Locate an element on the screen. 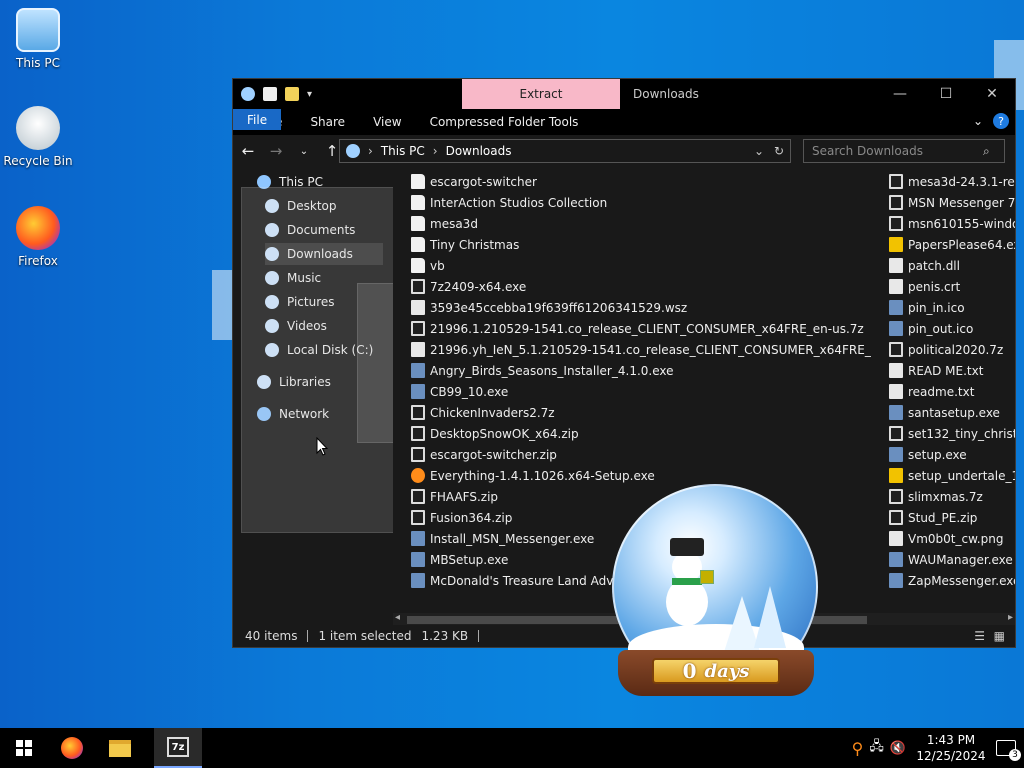 The width and height of the screenshot is (1024, 768). file-item: Angry_Birds_Seasons_Installer_4.1.0.exe is located at coordinates (641, 370).